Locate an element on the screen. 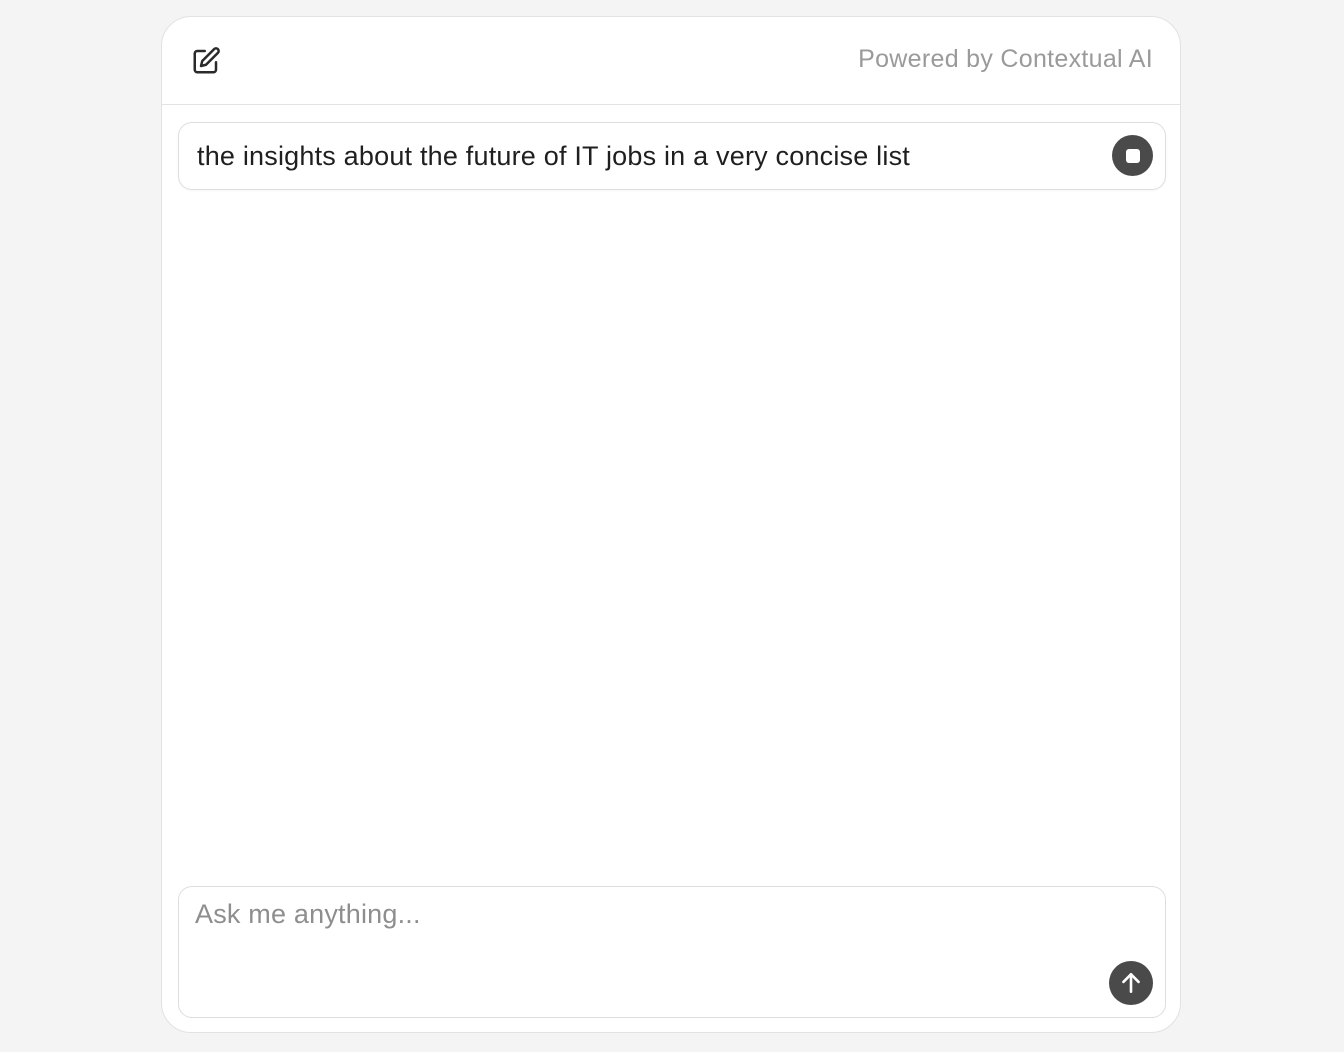 The width and height of the screenshot is (1344, 1052). edit-icon is located at coordinates (206, 60).